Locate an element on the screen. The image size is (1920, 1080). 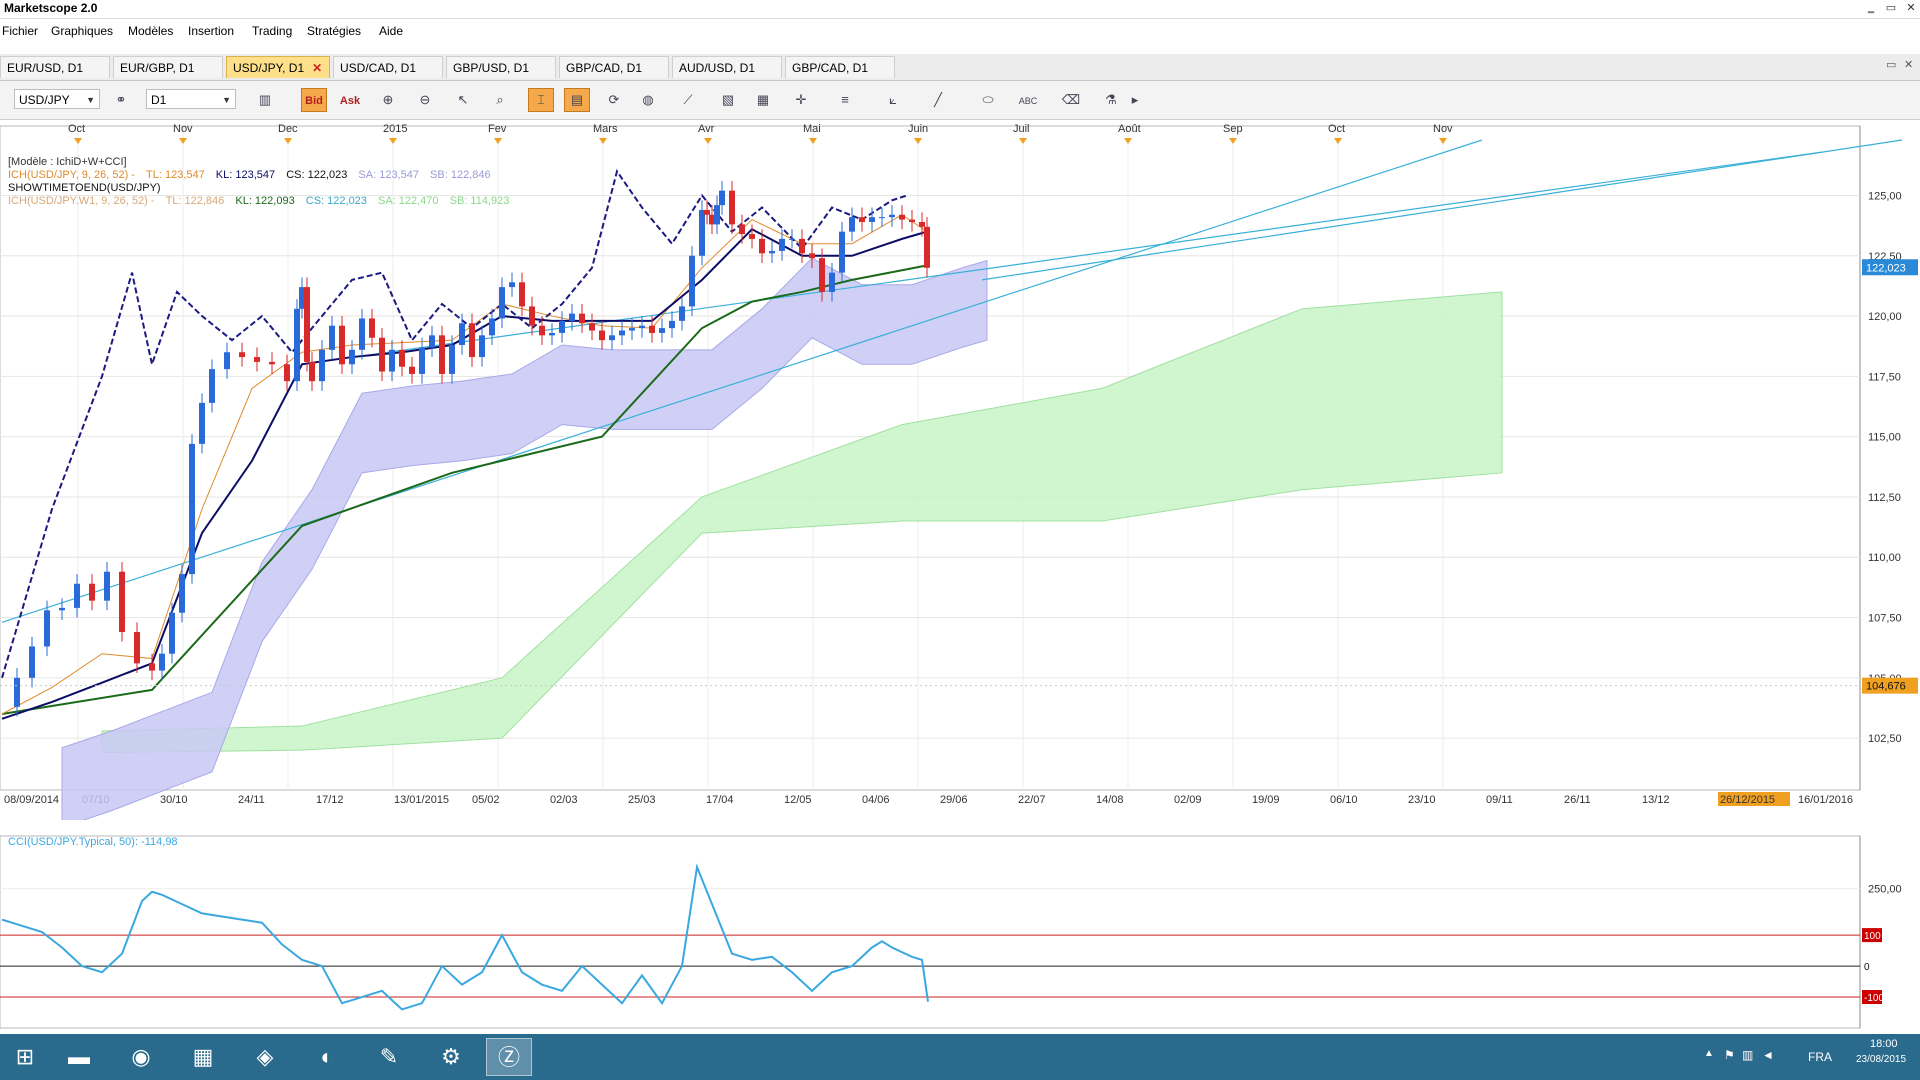
refresh-icon: ⟳ is located at coordinates (614, 100).